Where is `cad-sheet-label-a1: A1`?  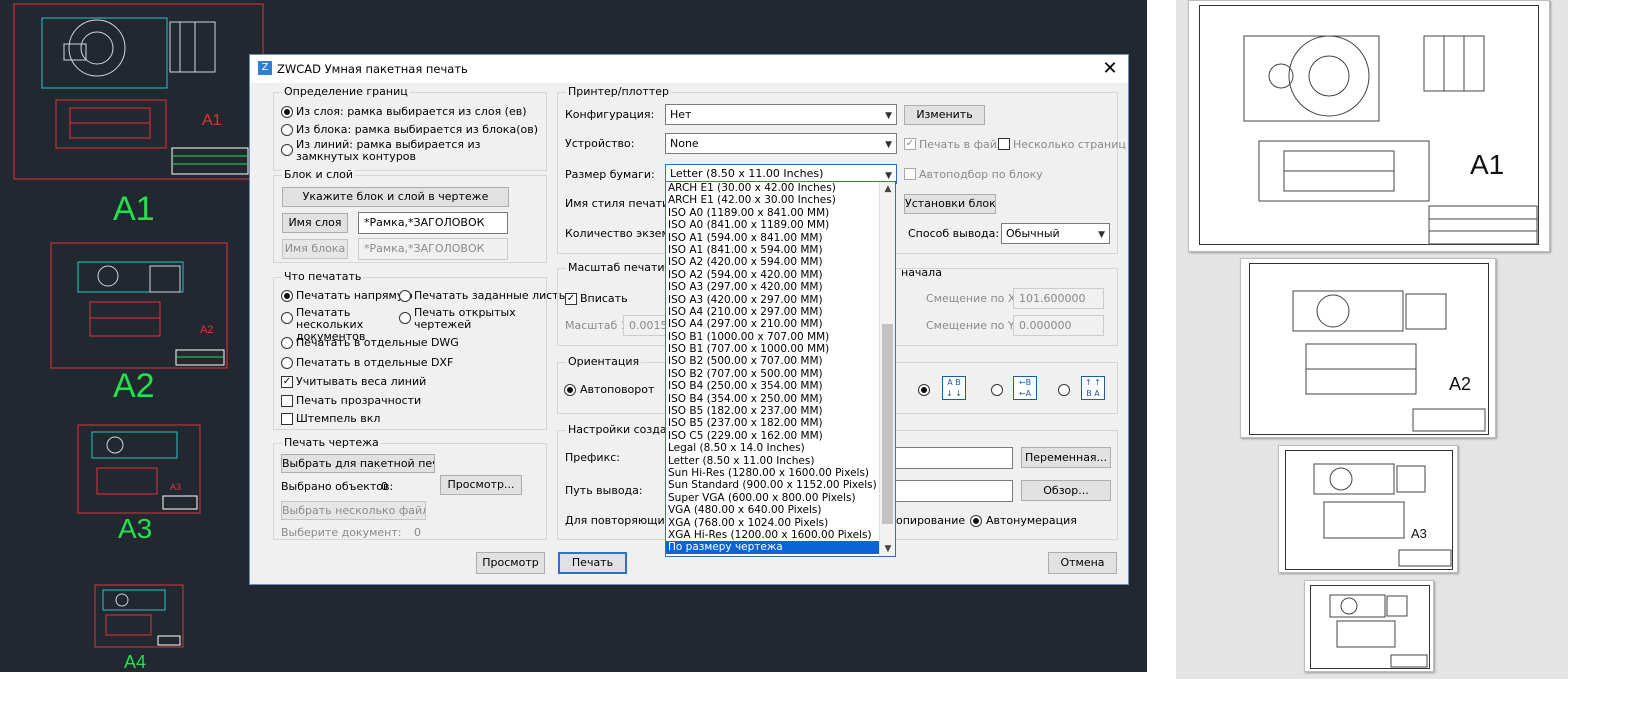
cad-sheet-label-a1: A1 is located at coordinates (134, 209).